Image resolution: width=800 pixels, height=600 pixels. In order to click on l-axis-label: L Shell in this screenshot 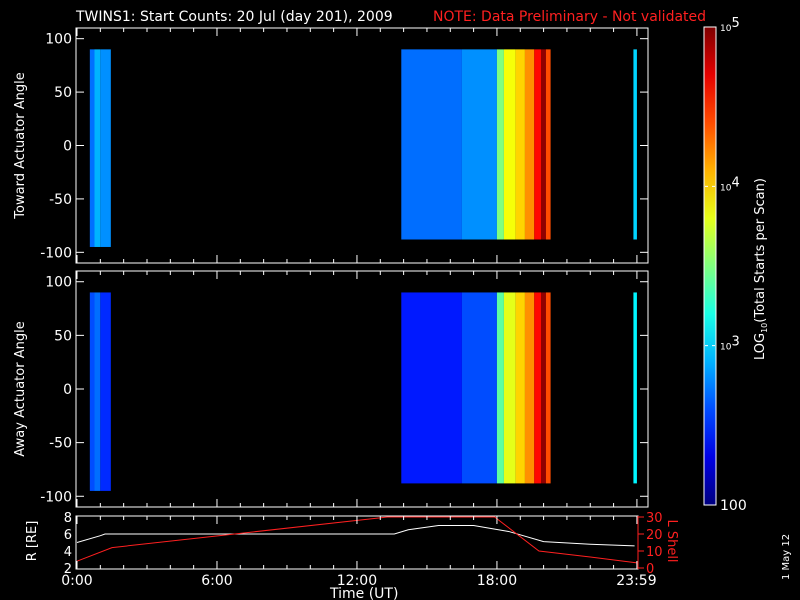, I will do `click(671, 540)`.